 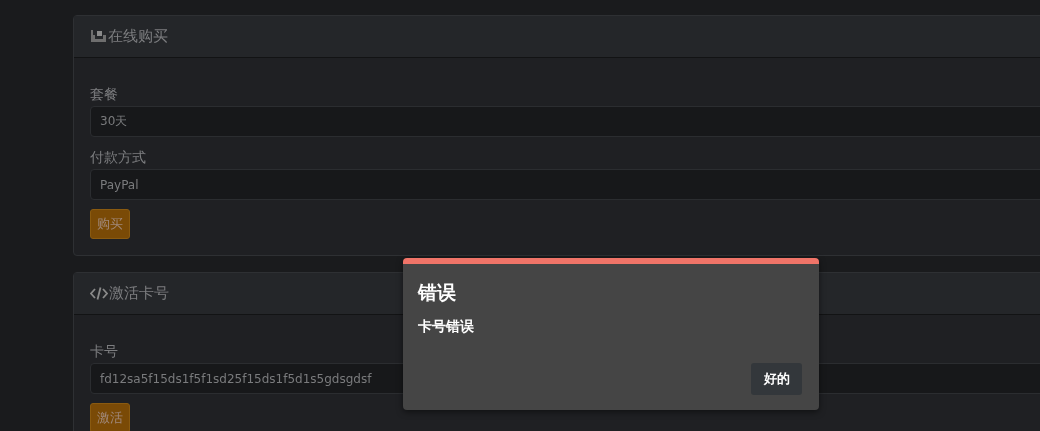 What do you see at coordinates (118, 157) in the screenshot?
I see `field-label: 付款方式` at bounding box center [118, 157].